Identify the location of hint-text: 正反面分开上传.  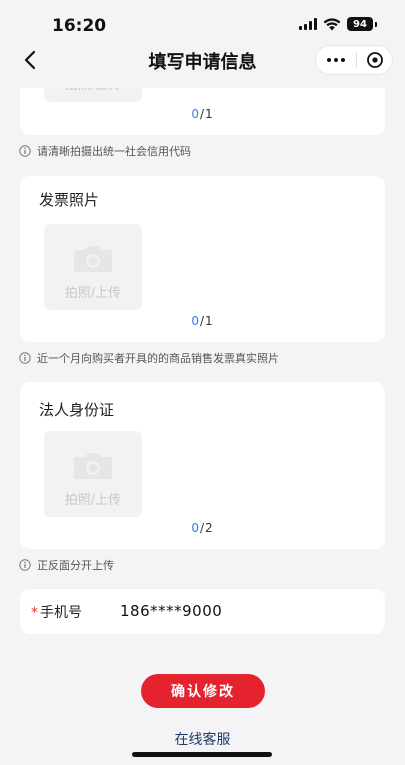
(75, 565).